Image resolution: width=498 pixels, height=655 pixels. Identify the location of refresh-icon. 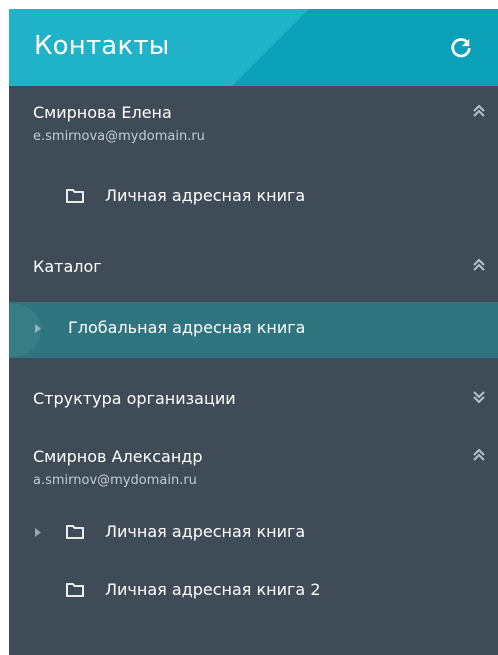
(461, 48).